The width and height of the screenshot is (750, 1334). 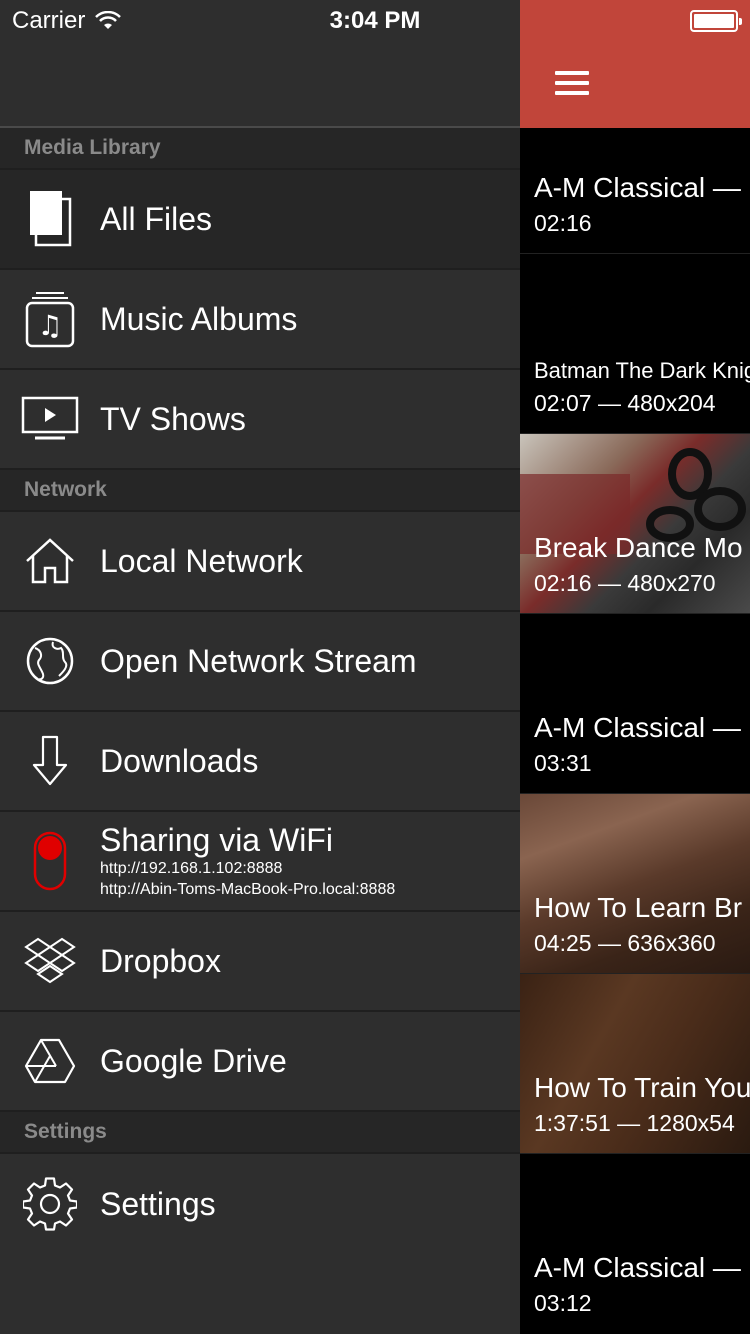 I want to click on sharing-url-ip: http://192.168.1.102:8888, so click(x=191, y=868).